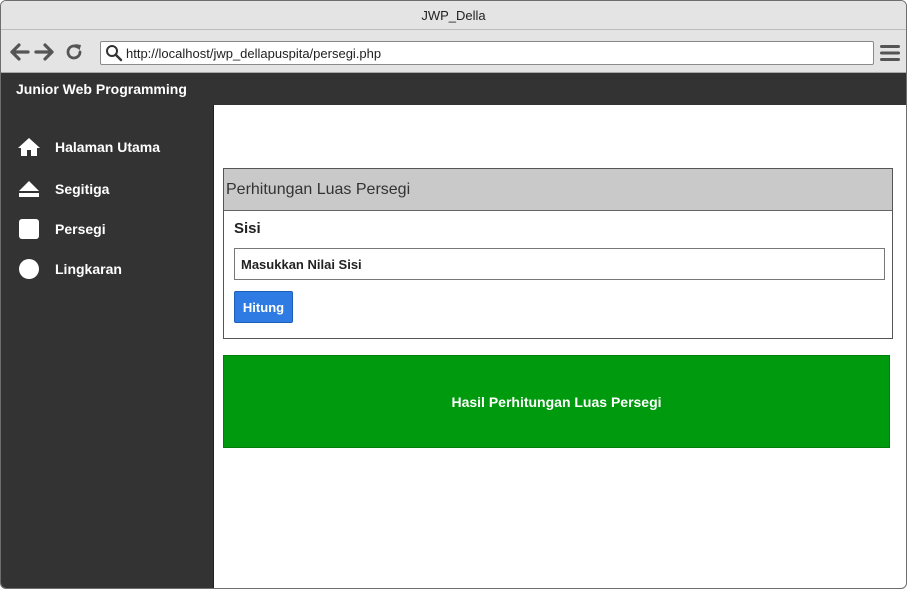 This screenshot has width=908, height=590. I want to click on hamburger-menu-icon, so click(890, 53).